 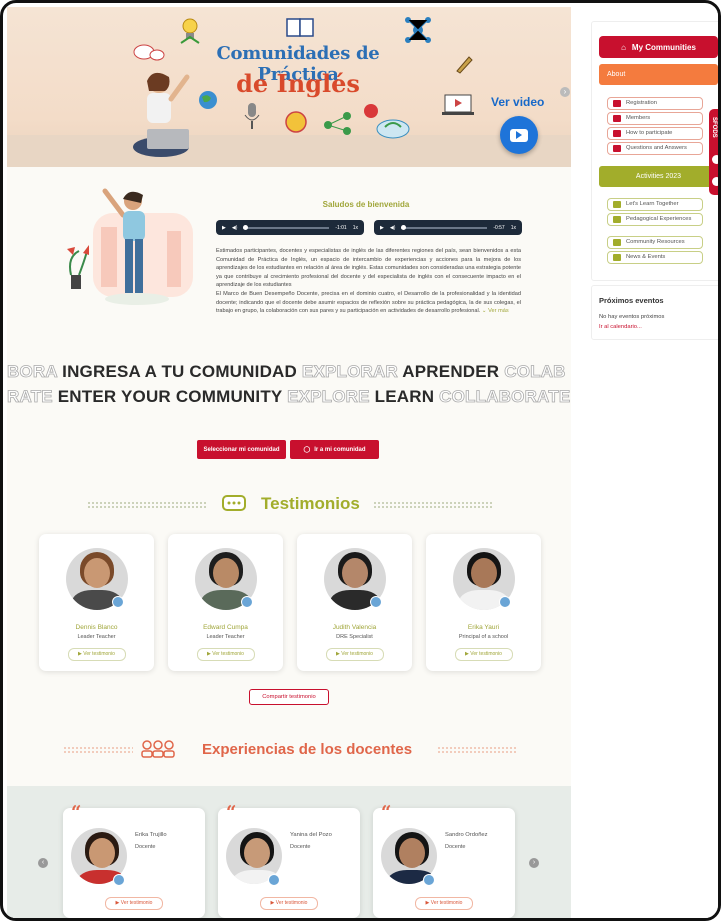 What do you see at coordinates (307, 749) in the screenshot?
I see `experiencias-title: Experiencias de los docentes` at bounding box center [307, 749].